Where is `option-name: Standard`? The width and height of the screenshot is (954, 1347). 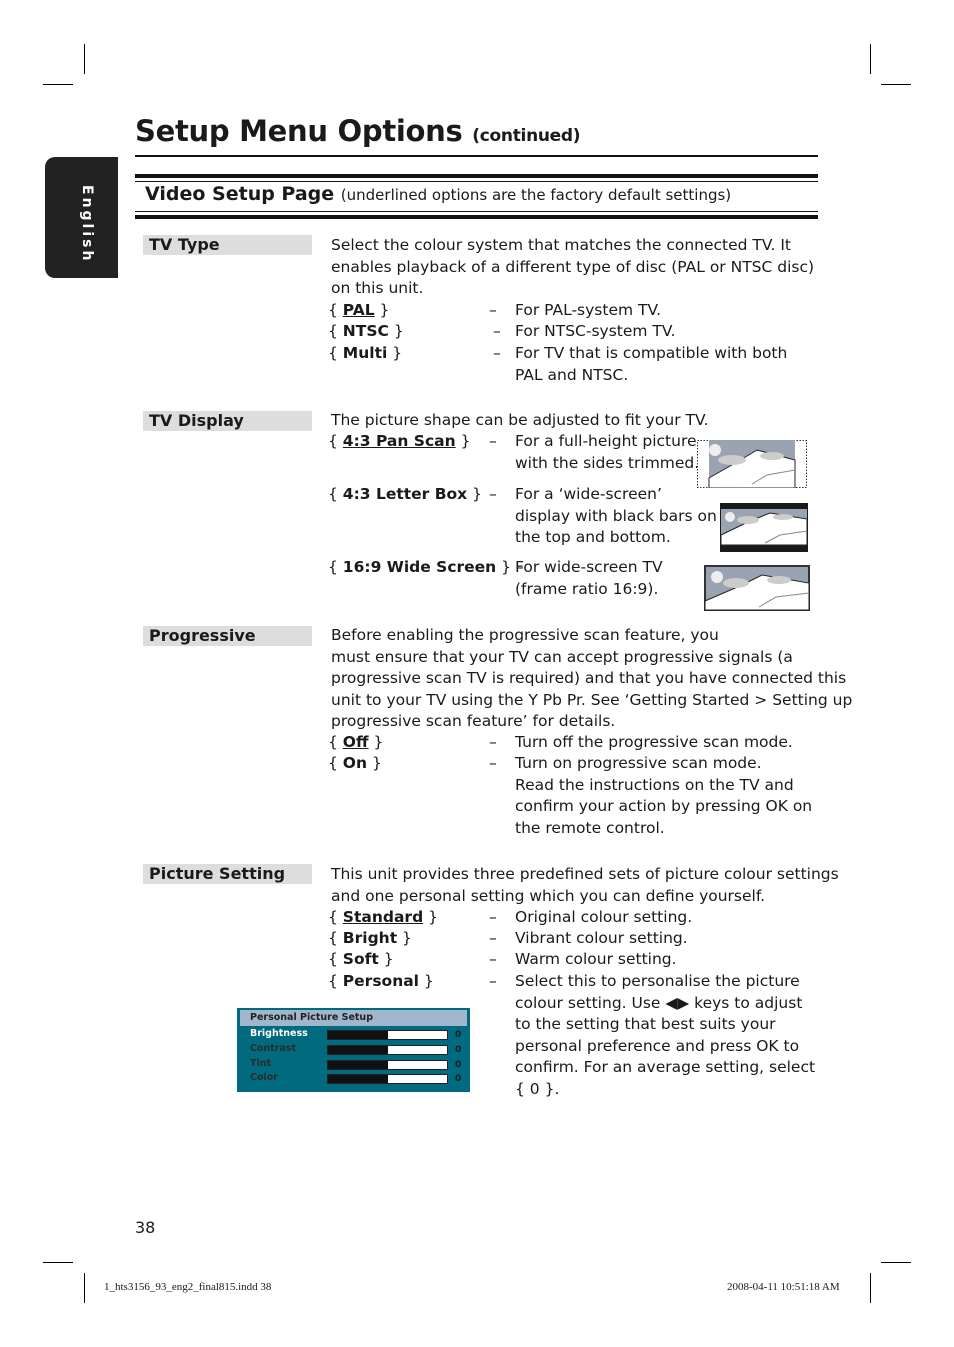
option-name: Standard is located at coordinates (383, 917).